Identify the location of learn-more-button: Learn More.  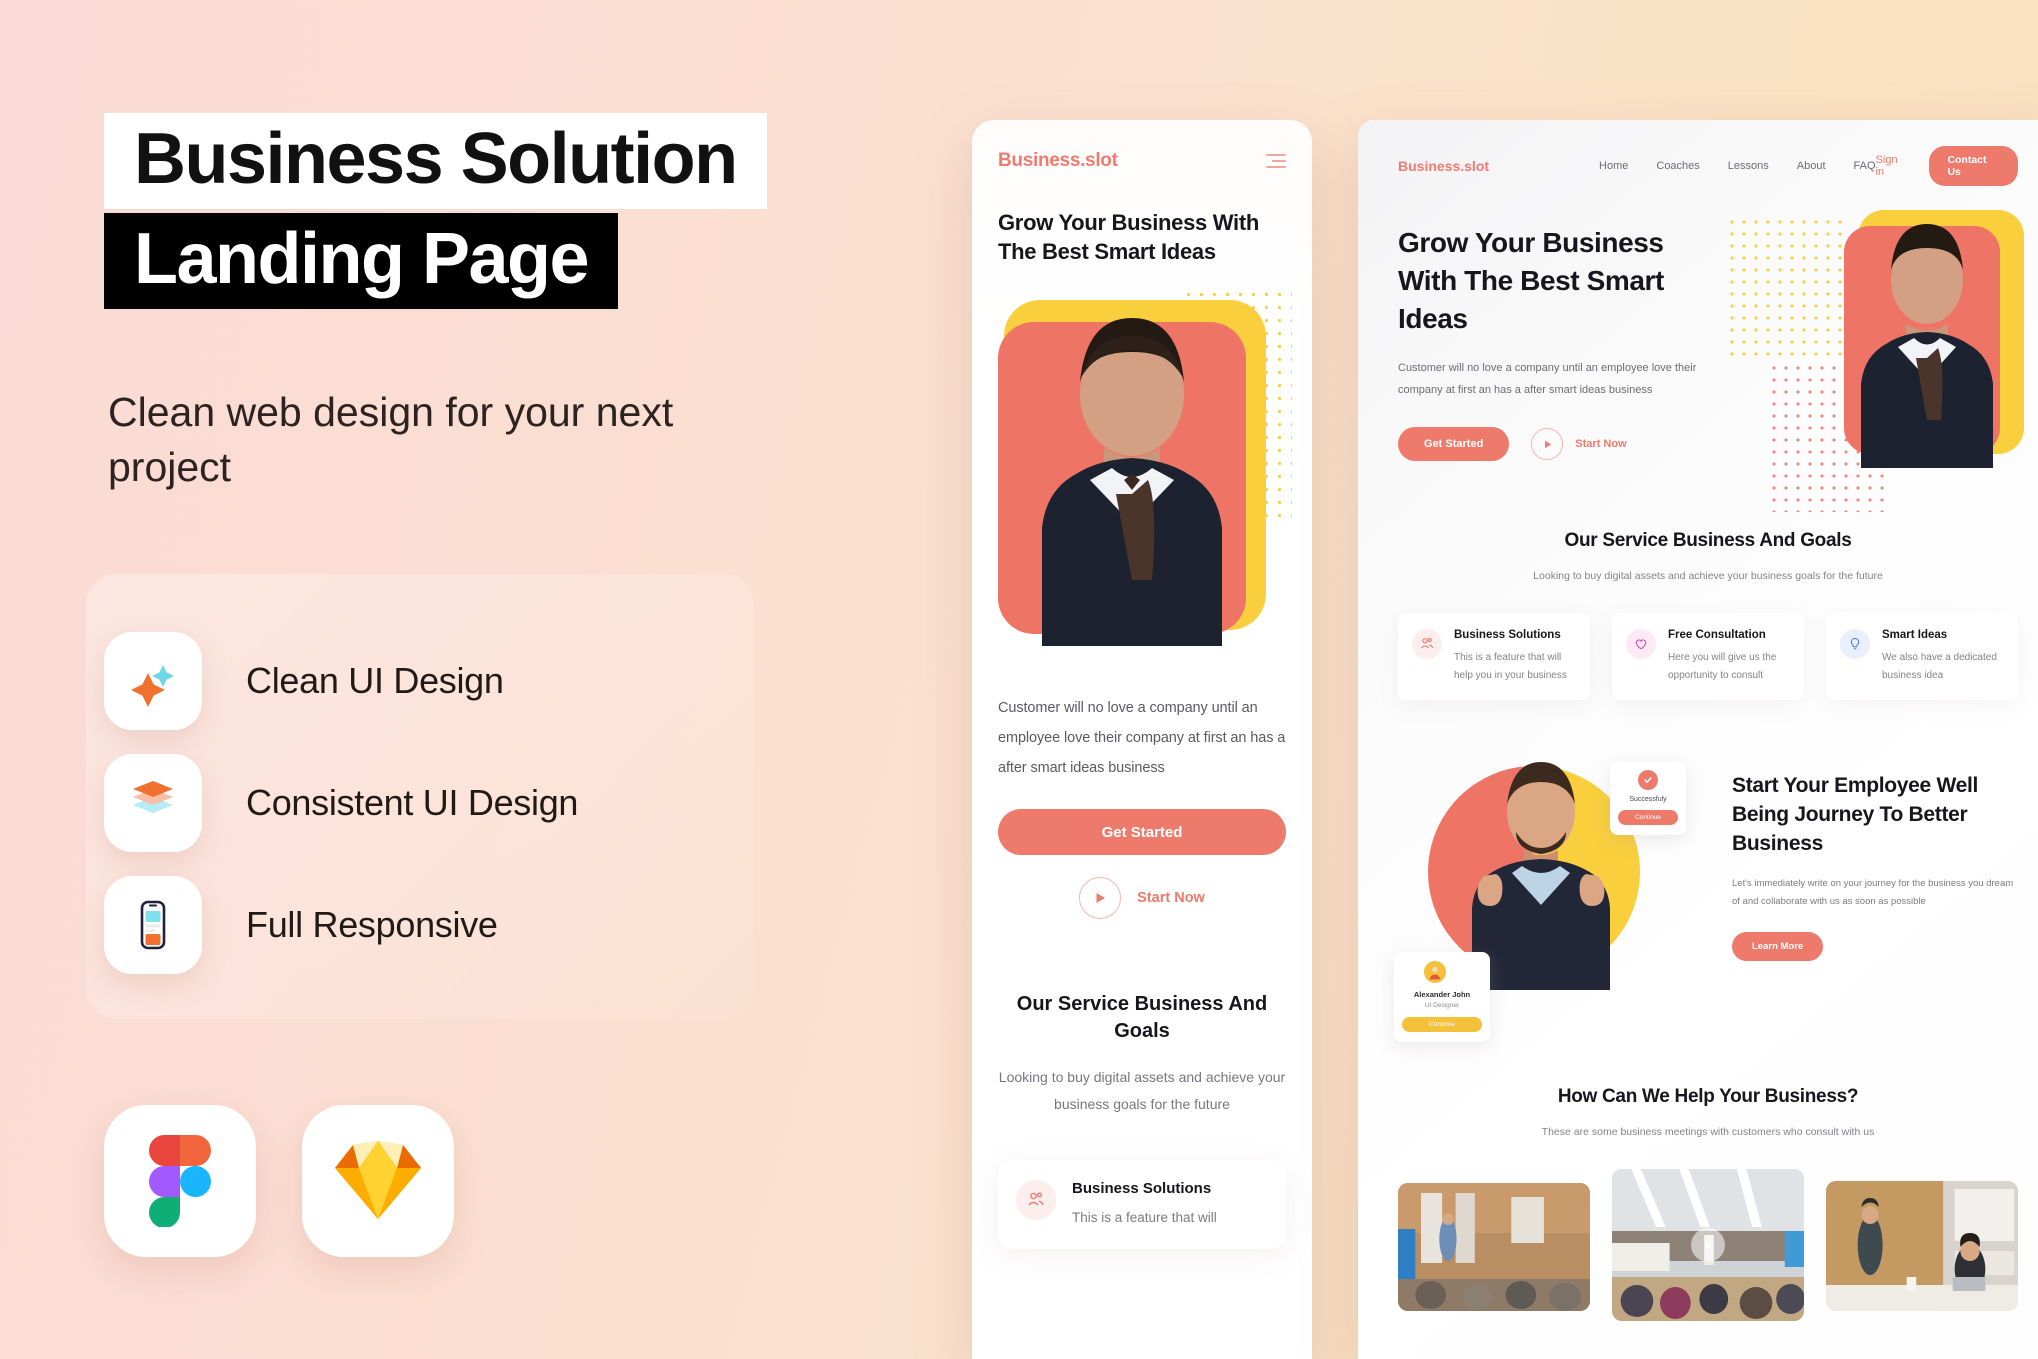
(1778, 946).